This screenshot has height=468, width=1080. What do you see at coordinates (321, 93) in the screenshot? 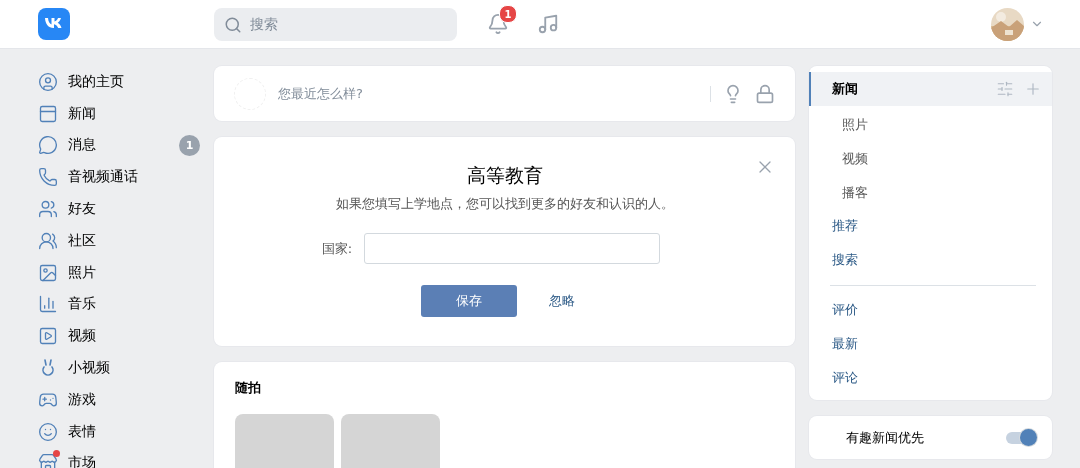
I see `composer-placeholder: 您最近怎么样?` at bounding box center [321, 93].